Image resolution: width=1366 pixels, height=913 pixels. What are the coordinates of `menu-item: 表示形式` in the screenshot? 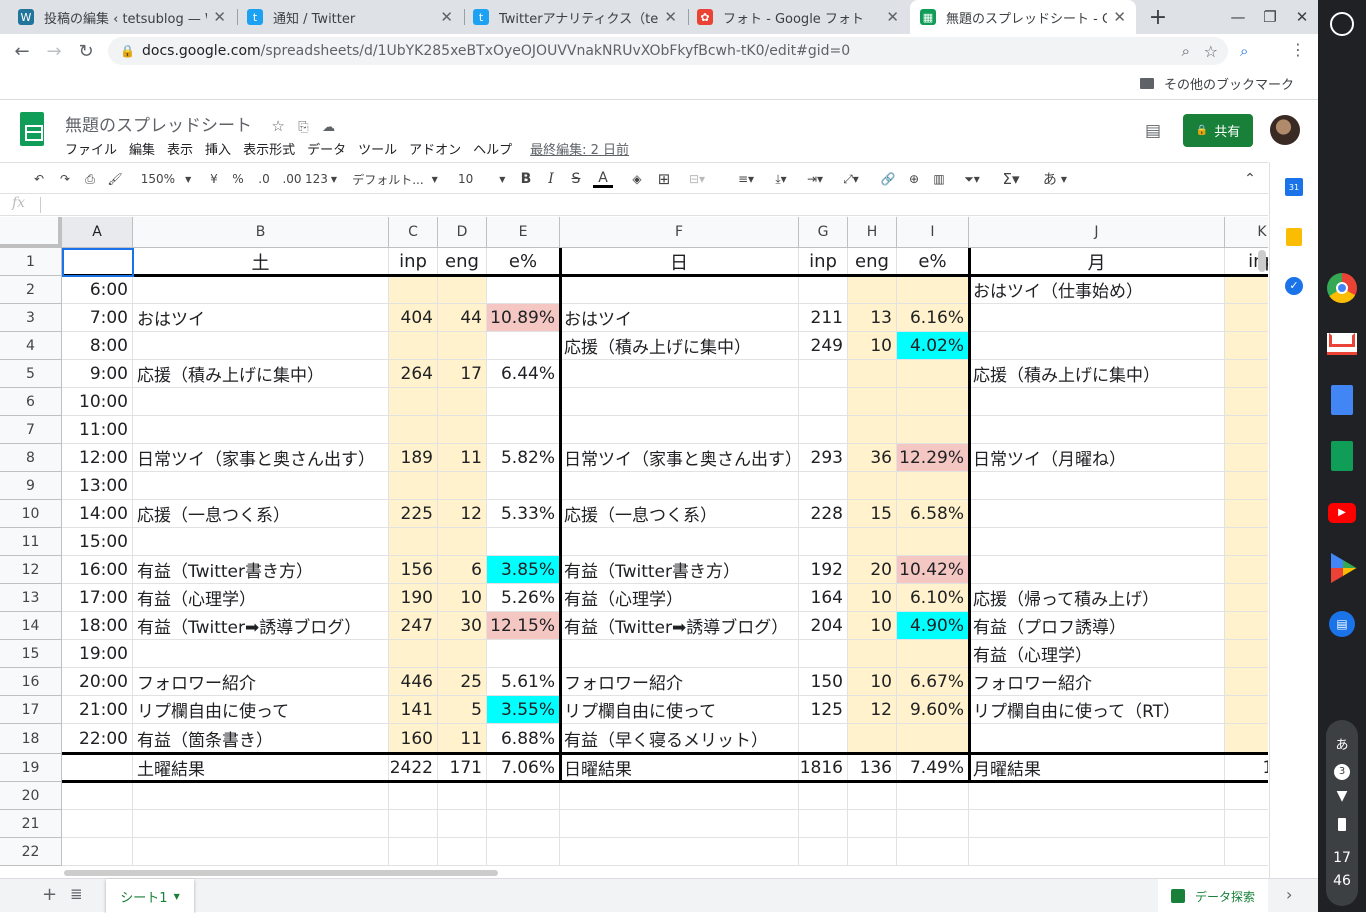 It's located at (269, 148).